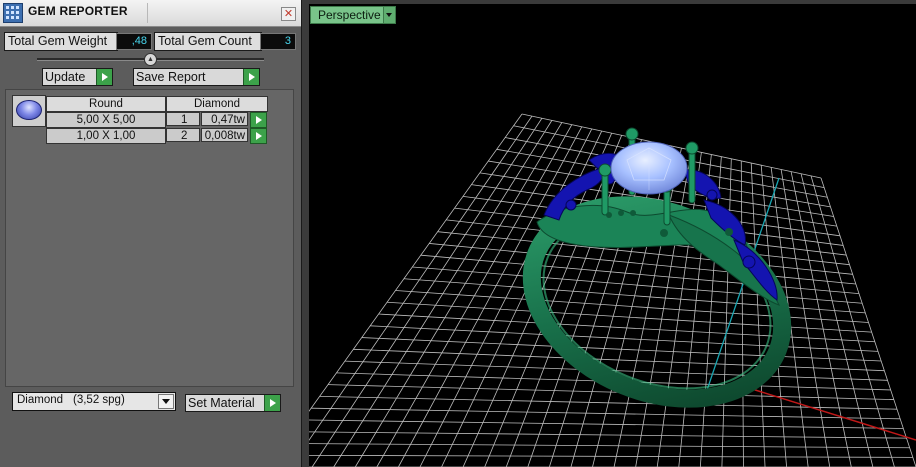 The image size is (916, 467). Describe the element at coordinates (134, 41) in the screenshot. I see `total-gem-weight-value: ,48` at that location.